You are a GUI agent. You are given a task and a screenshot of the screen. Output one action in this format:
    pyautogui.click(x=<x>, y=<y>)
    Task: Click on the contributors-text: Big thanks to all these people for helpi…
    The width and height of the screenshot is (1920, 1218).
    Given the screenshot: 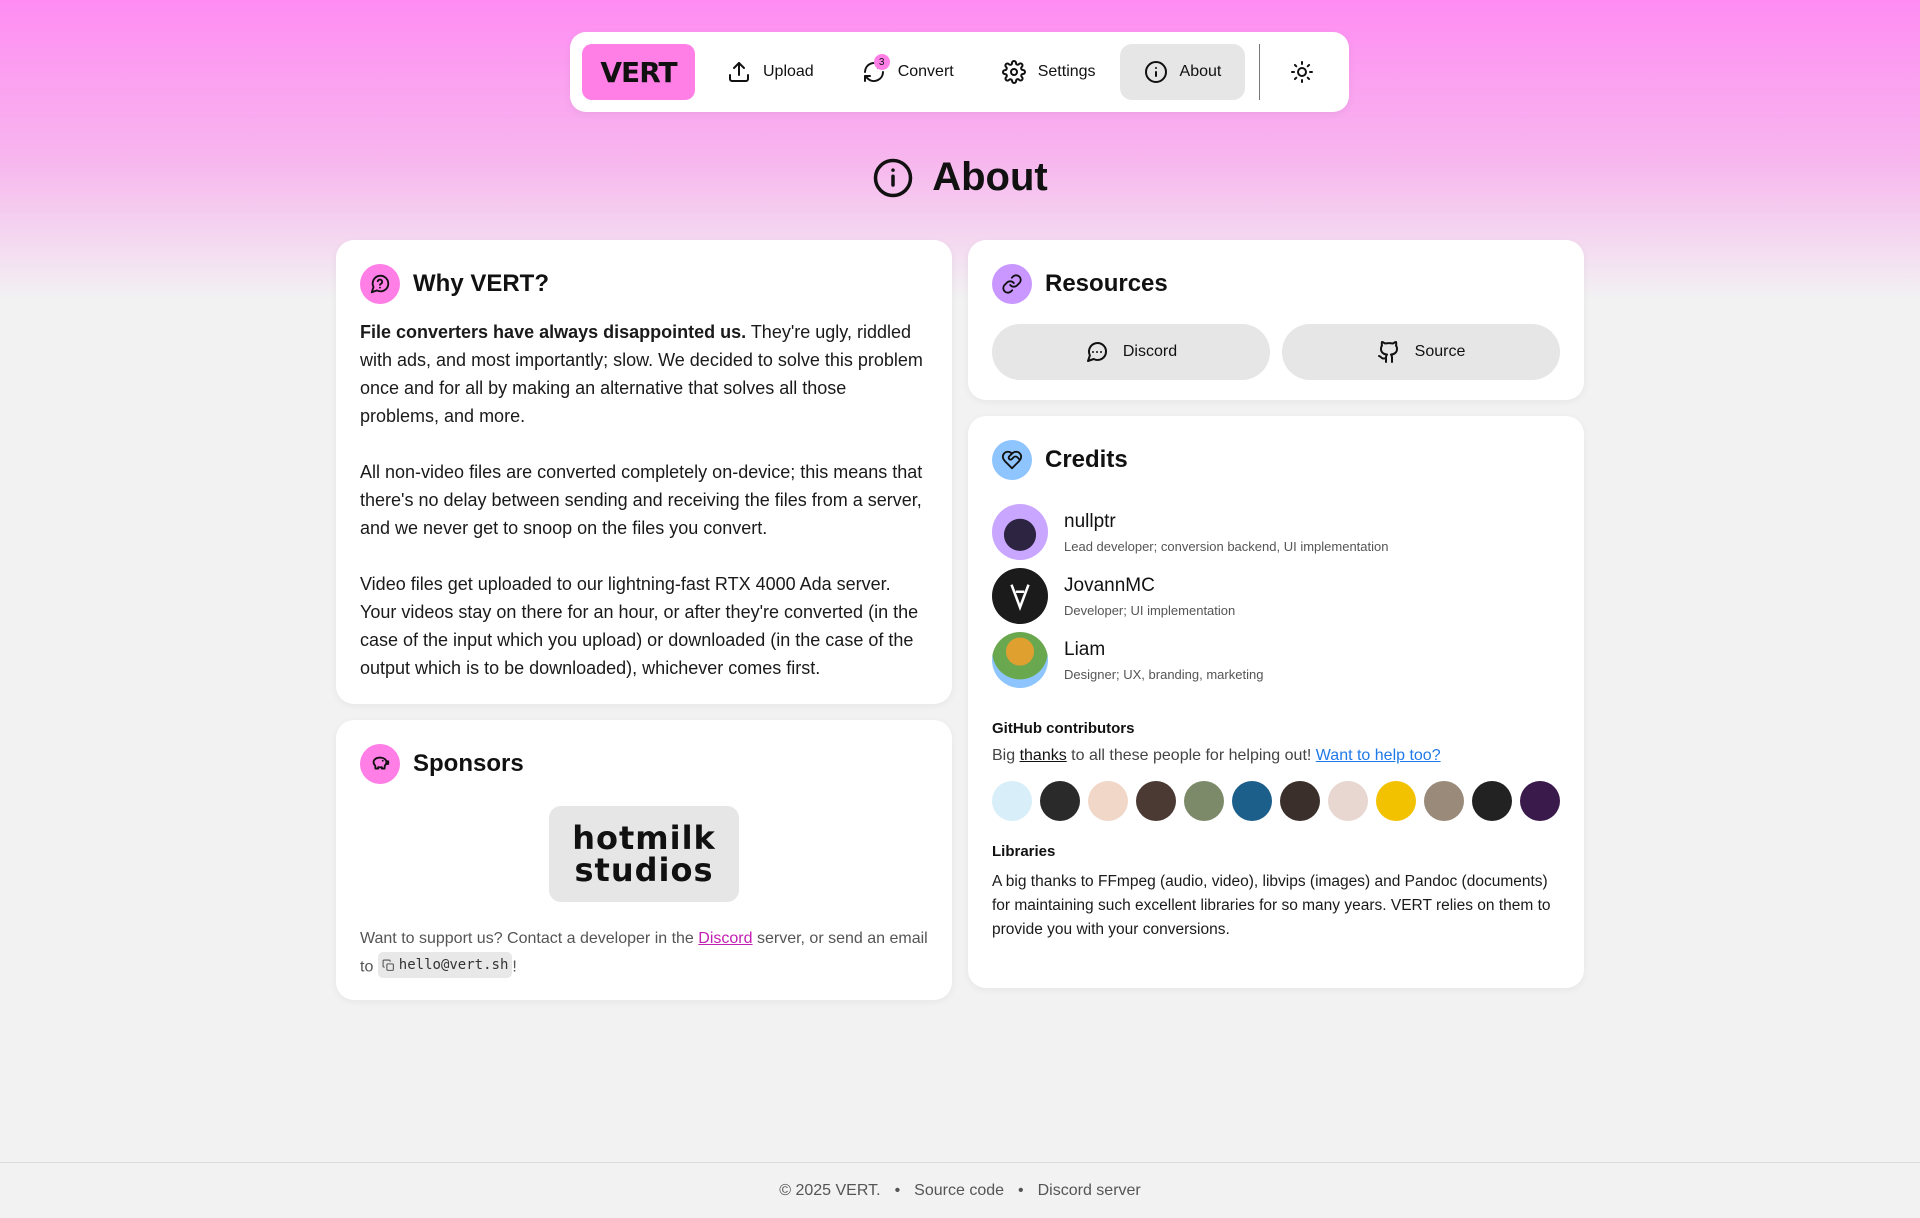 What is the action you would take?
    pyautogui.click(x=1216, y=755)
    